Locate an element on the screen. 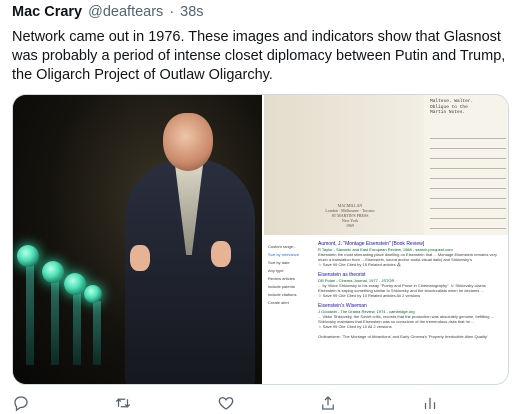  sidebar-item: Sort by relevance is located at coordinates (284, 254).